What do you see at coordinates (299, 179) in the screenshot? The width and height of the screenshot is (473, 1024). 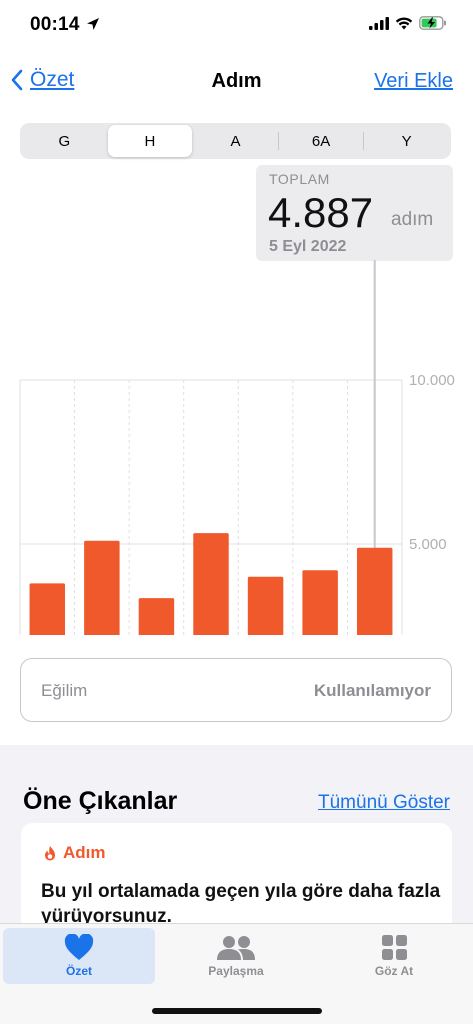 I see `tooltip-label: TOPLAM` at bounding box center [299, 179].